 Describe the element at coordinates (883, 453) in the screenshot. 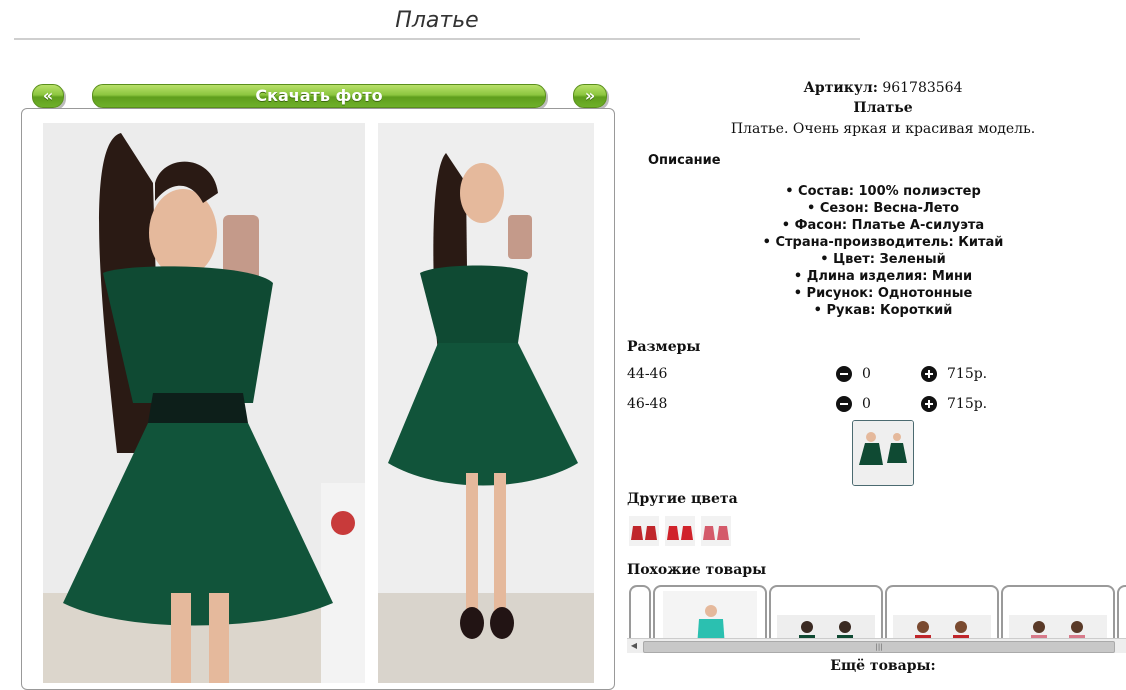

I see `product-thumbnail` at that location.